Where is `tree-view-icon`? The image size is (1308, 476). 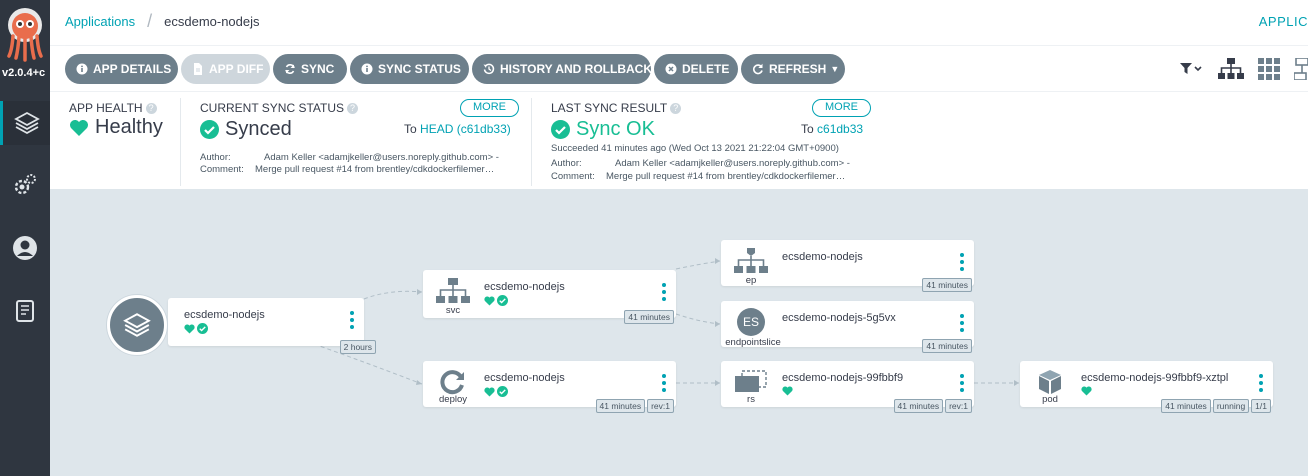
tree-view-icon is located at coordinates (1231, 69).